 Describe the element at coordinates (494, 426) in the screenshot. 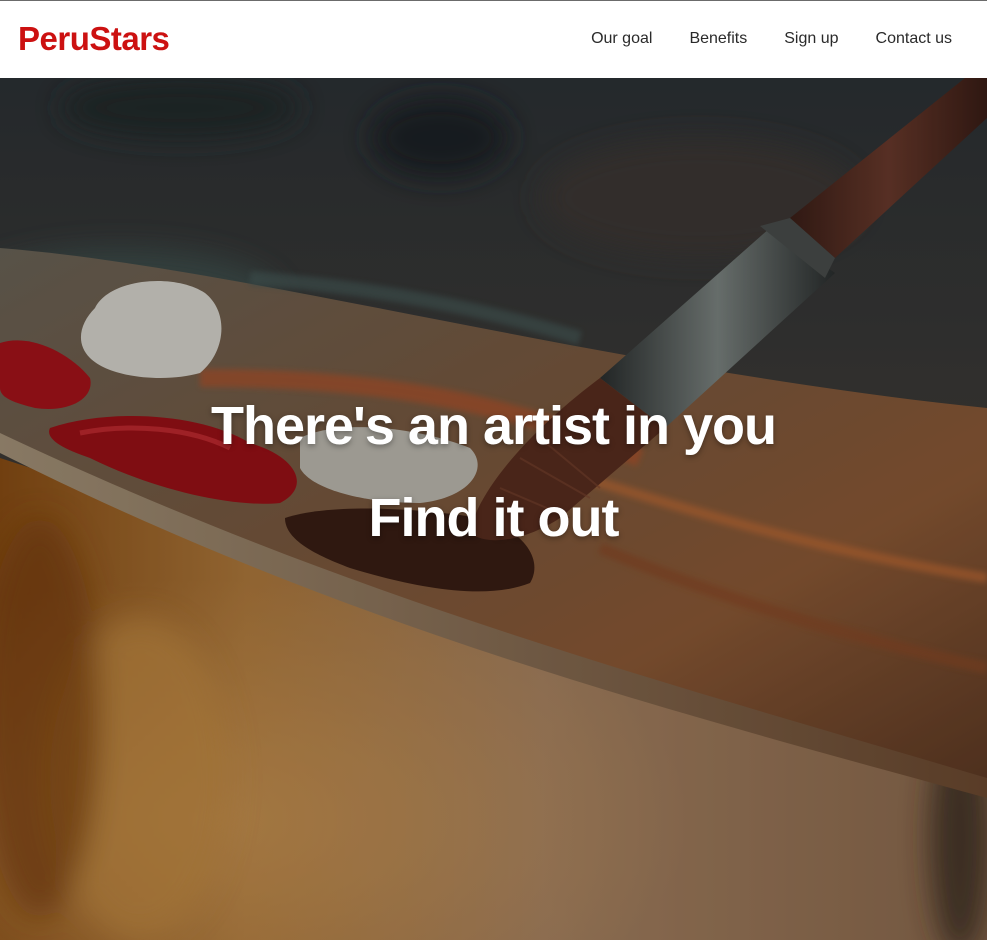

I see `hero-headline: There's an artist in you` at that location.